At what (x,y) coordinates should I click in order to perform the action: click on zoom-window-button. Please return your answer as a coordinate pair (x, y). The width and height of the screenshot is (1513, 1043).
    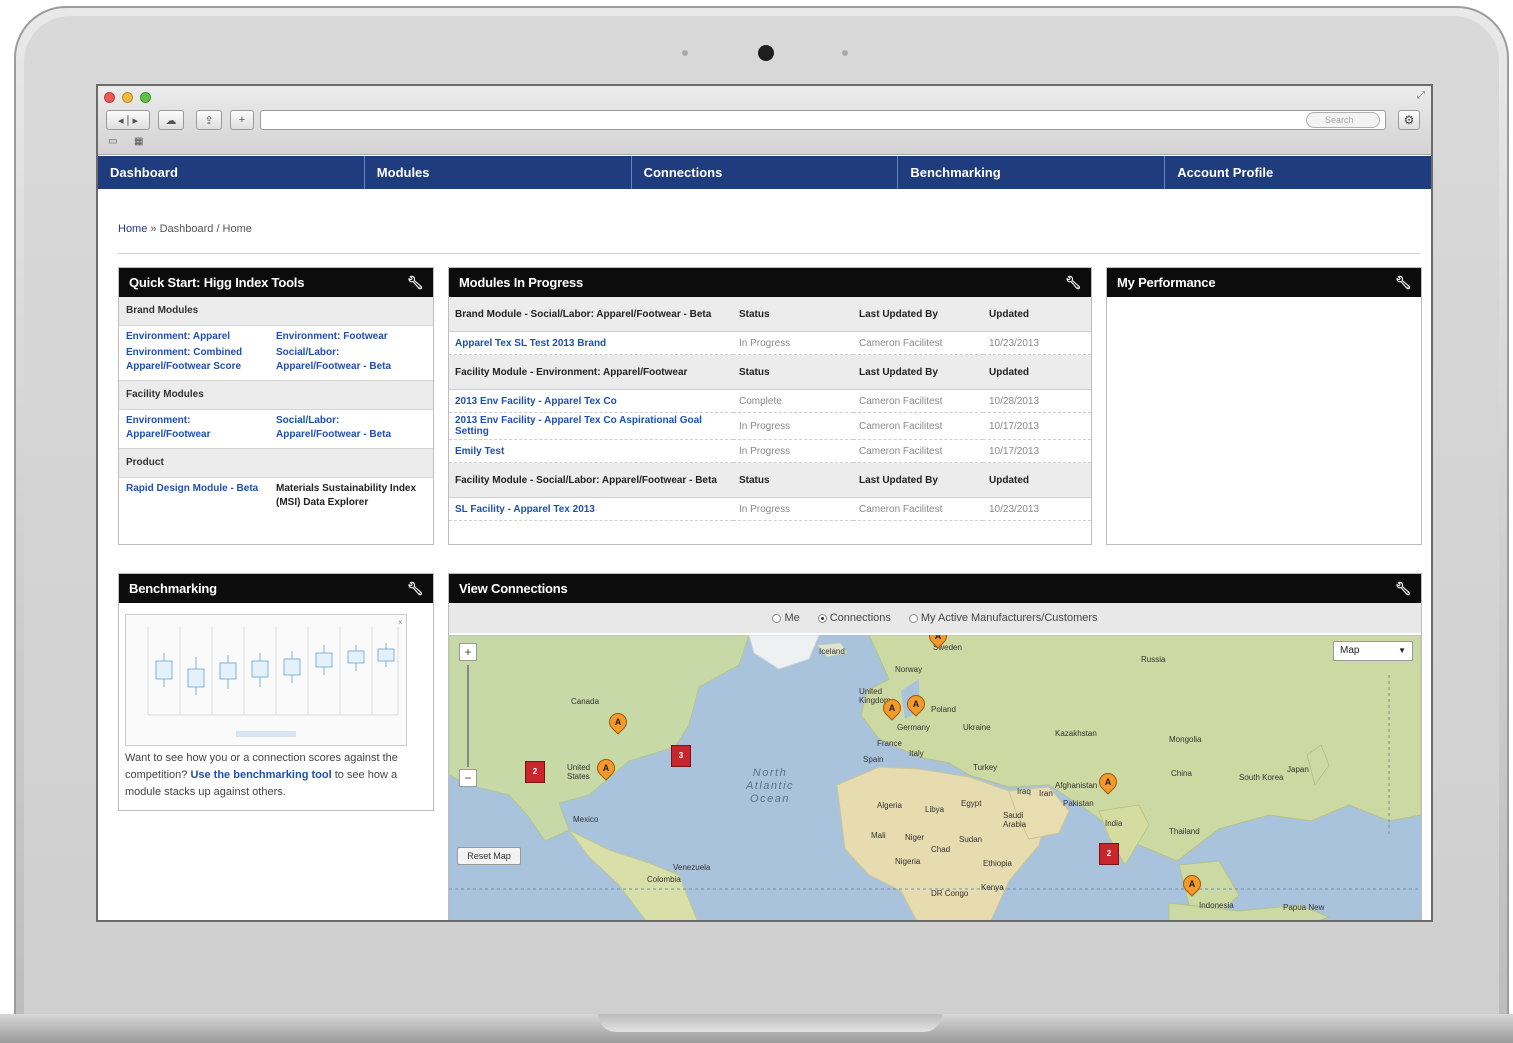
    Looking at the image, I should click on (145, 97).